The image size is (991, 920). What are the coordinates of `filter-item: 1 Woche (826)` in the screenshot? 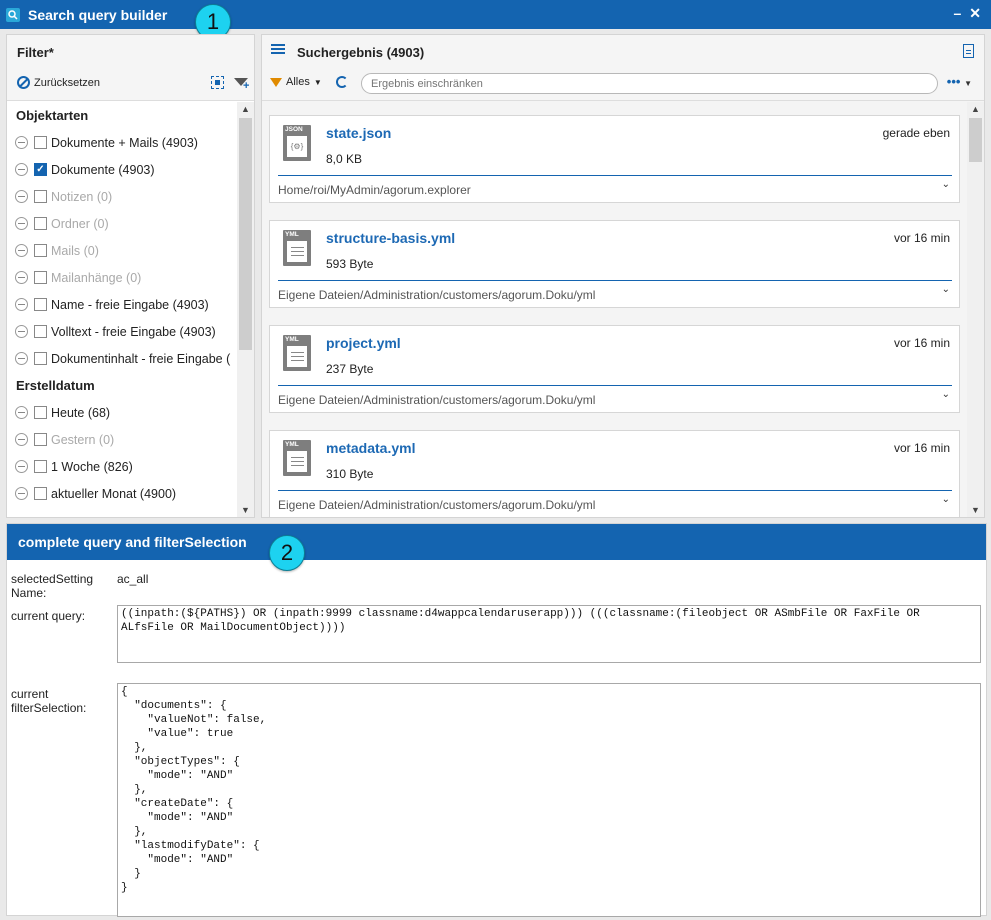 It's located at (122, 466).